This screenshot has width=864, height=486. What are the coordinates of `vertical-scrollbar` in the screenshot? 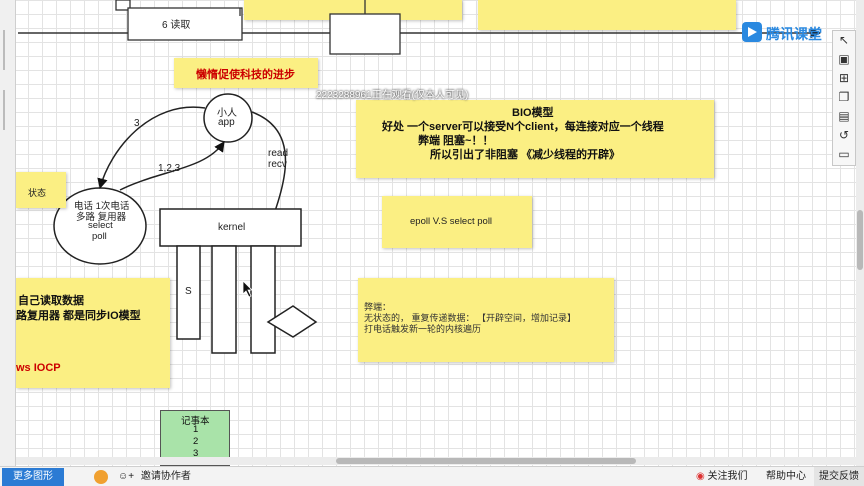 It's located at (860, 233).